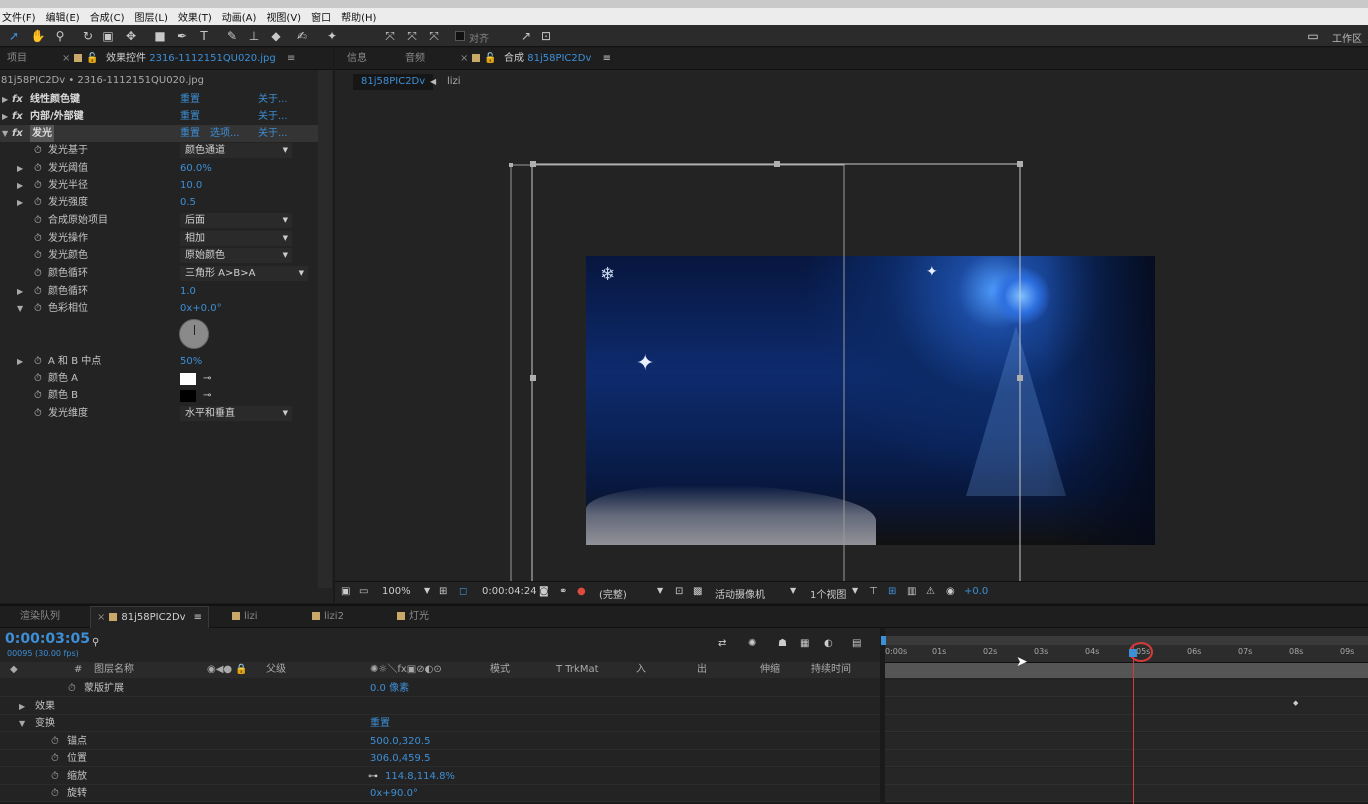 This screenshot has width=1368, height=804. I want to click on radius-value: 10.0, so click(191, 185).